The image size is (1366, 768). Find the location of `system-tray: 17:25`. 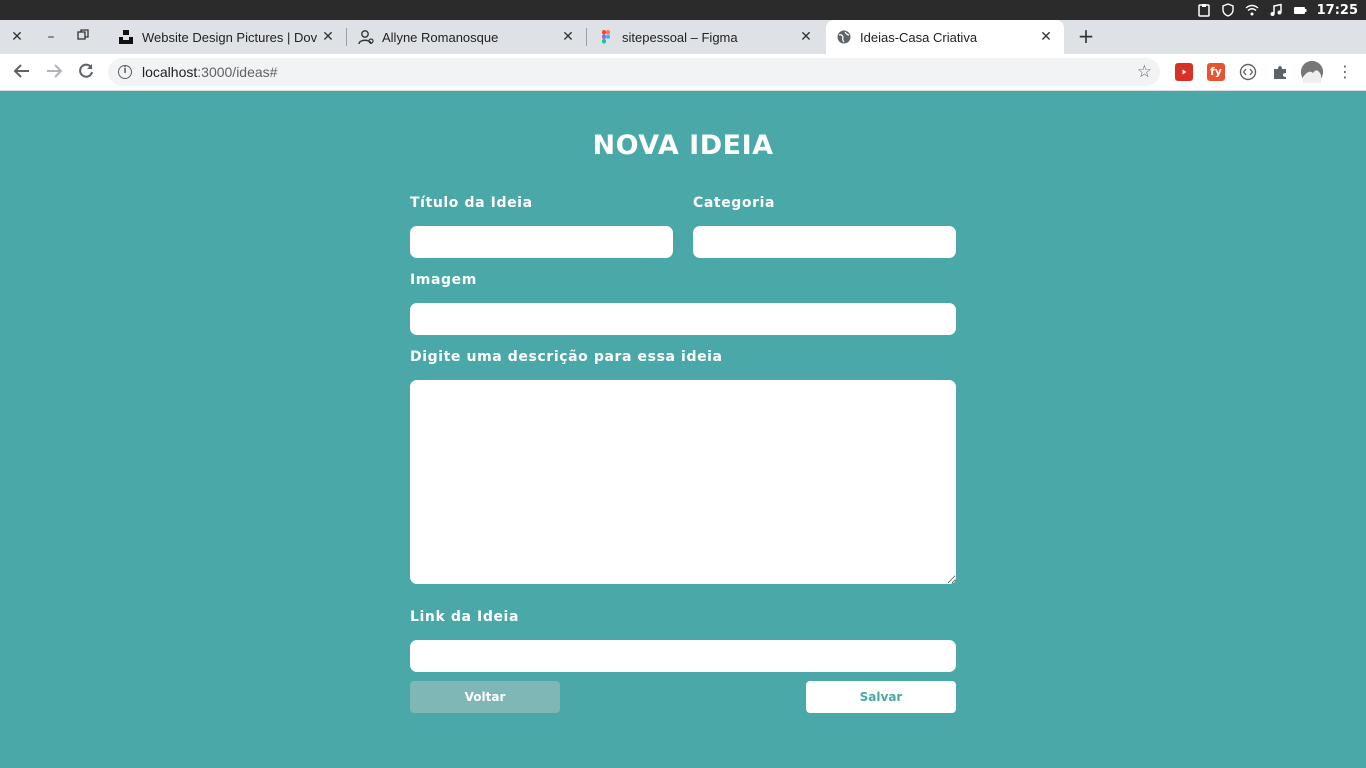

system-tray: 17:25 is located at coordinates (1277, 10).